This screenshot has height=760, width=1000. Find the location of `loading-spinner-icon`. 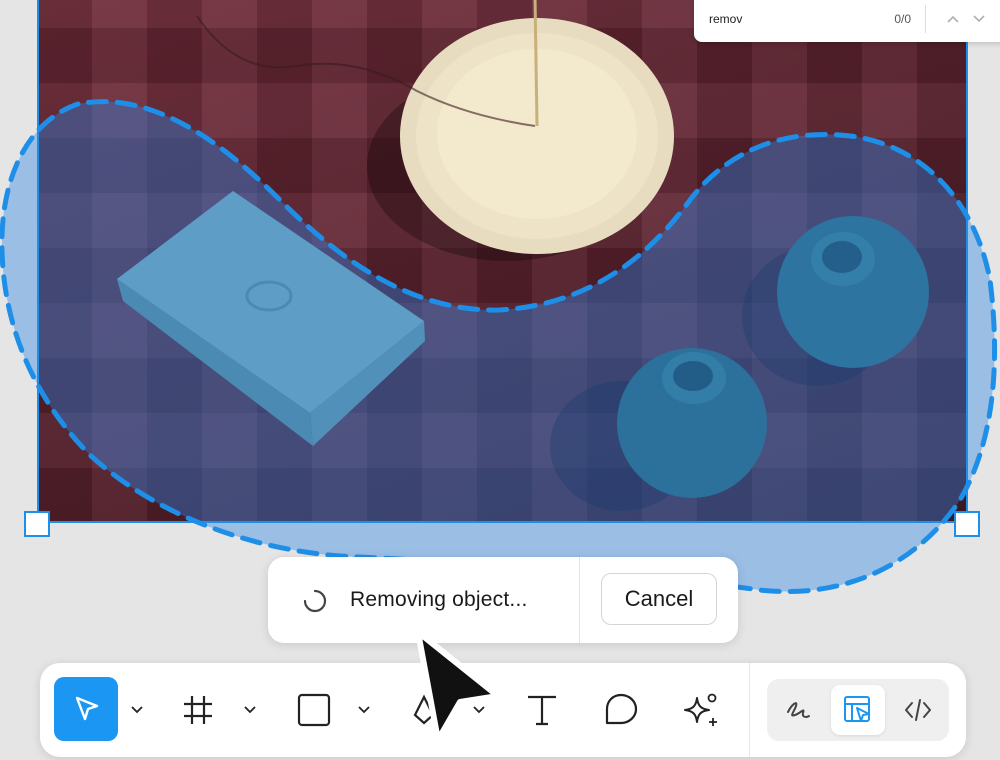

loading-spinner-icon is located at coordinates (315, 601).